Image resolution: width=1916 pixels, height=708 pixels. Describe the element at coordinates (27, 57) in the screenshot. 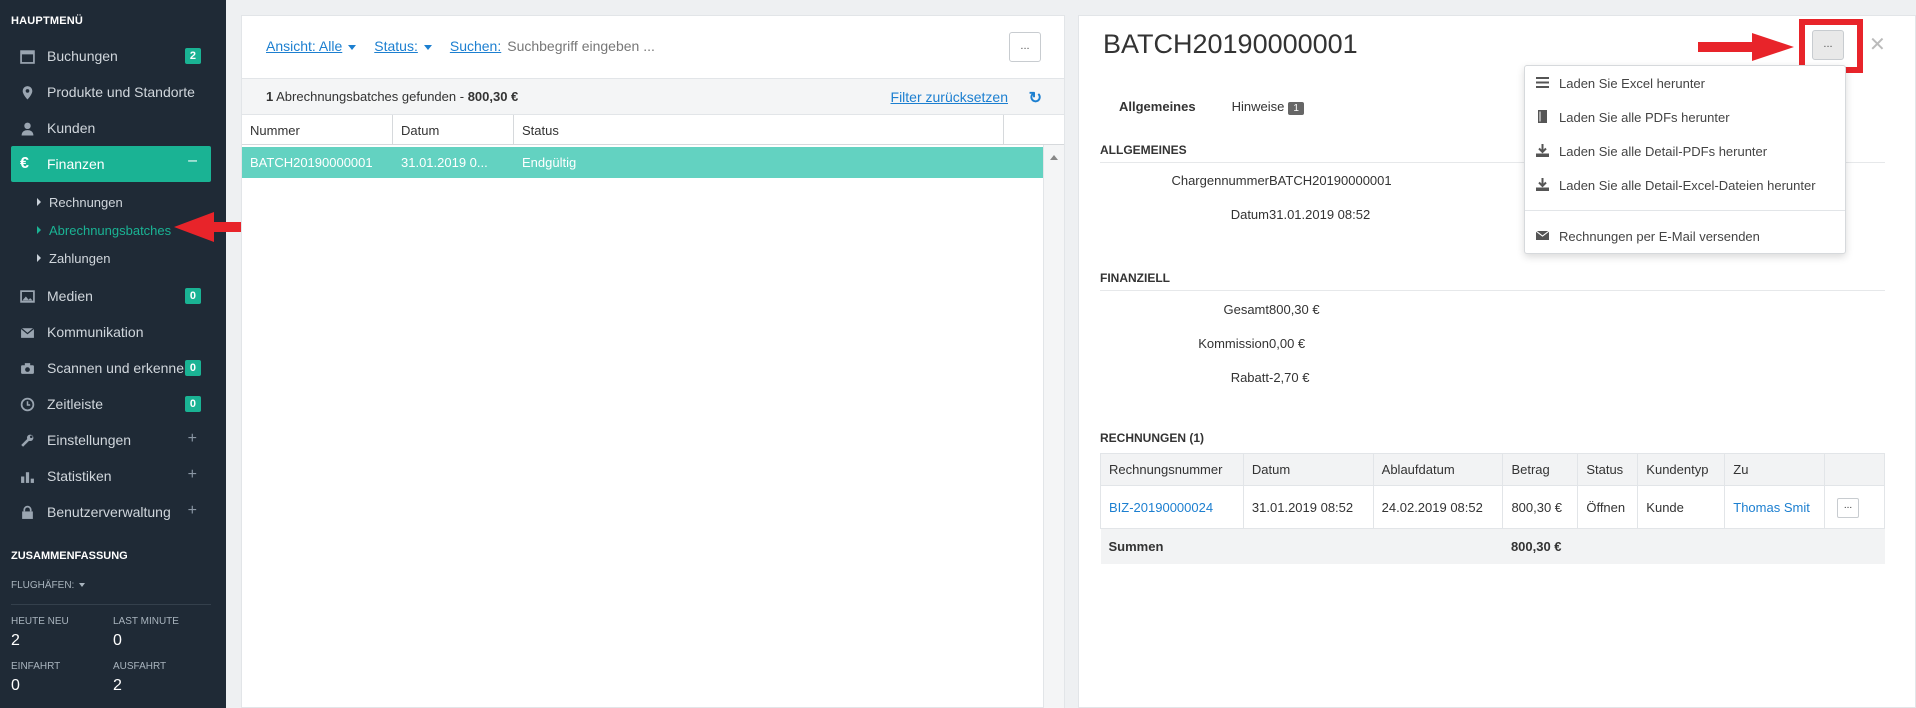

I see `calendar-icon` at that location.